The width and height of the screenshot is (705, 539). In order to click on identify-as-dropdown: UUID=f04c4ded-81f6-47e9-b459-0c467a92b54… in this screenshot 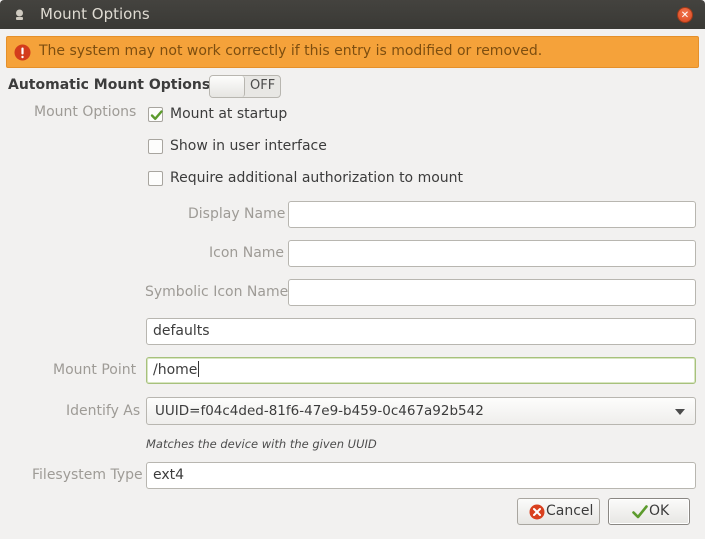, I will do `click(421, 411)`.